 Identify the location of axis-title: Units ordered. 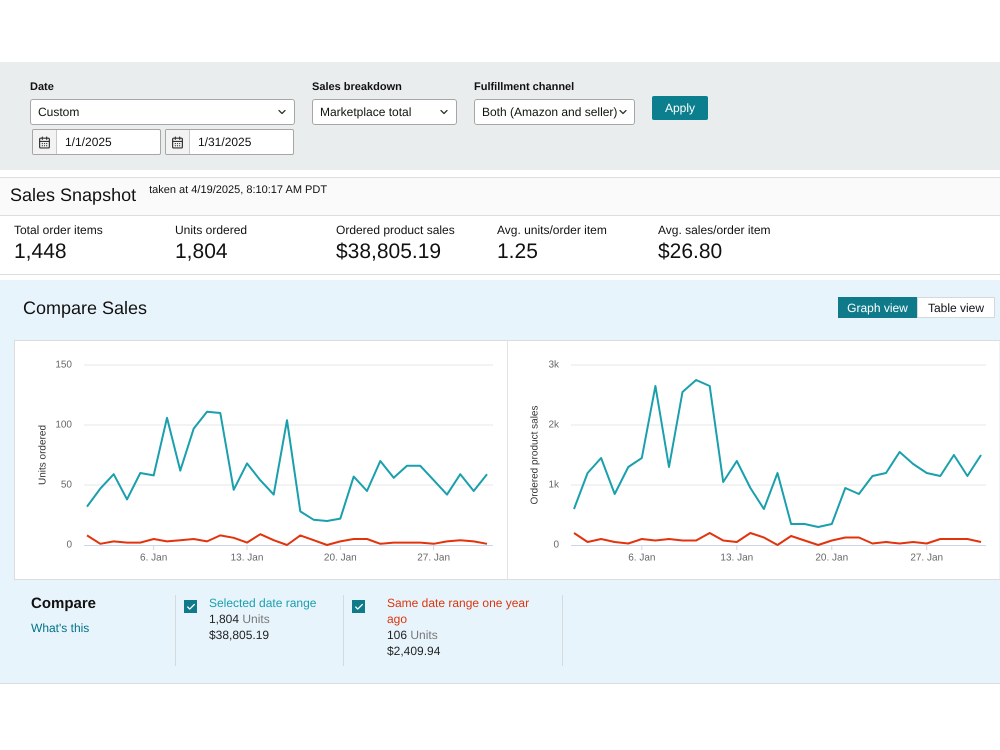
(43, 455).